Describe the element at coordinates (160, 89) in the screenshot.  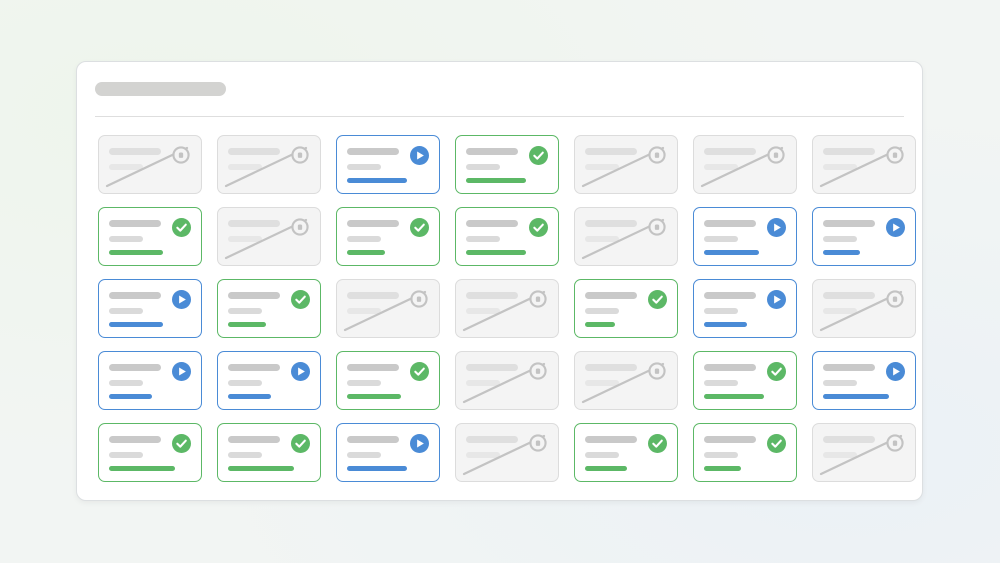
I see `panel-title-placeholder` at that location.